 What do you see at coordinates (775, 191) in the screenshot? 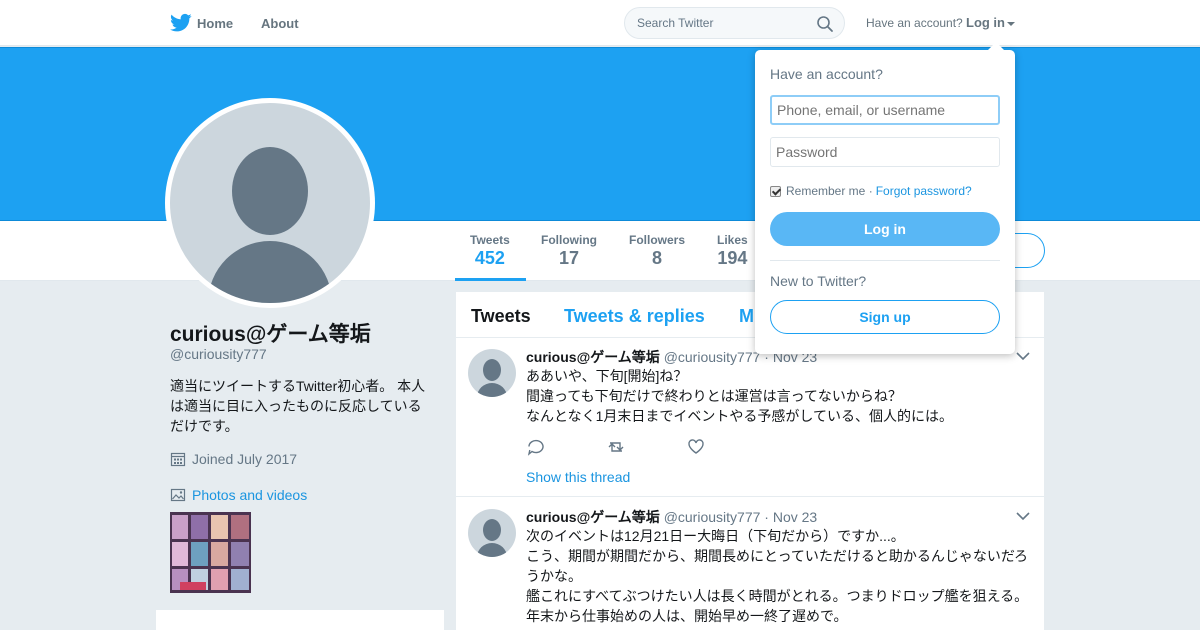
I see `remember-me-checkbox` at bounding box center [775, 191].